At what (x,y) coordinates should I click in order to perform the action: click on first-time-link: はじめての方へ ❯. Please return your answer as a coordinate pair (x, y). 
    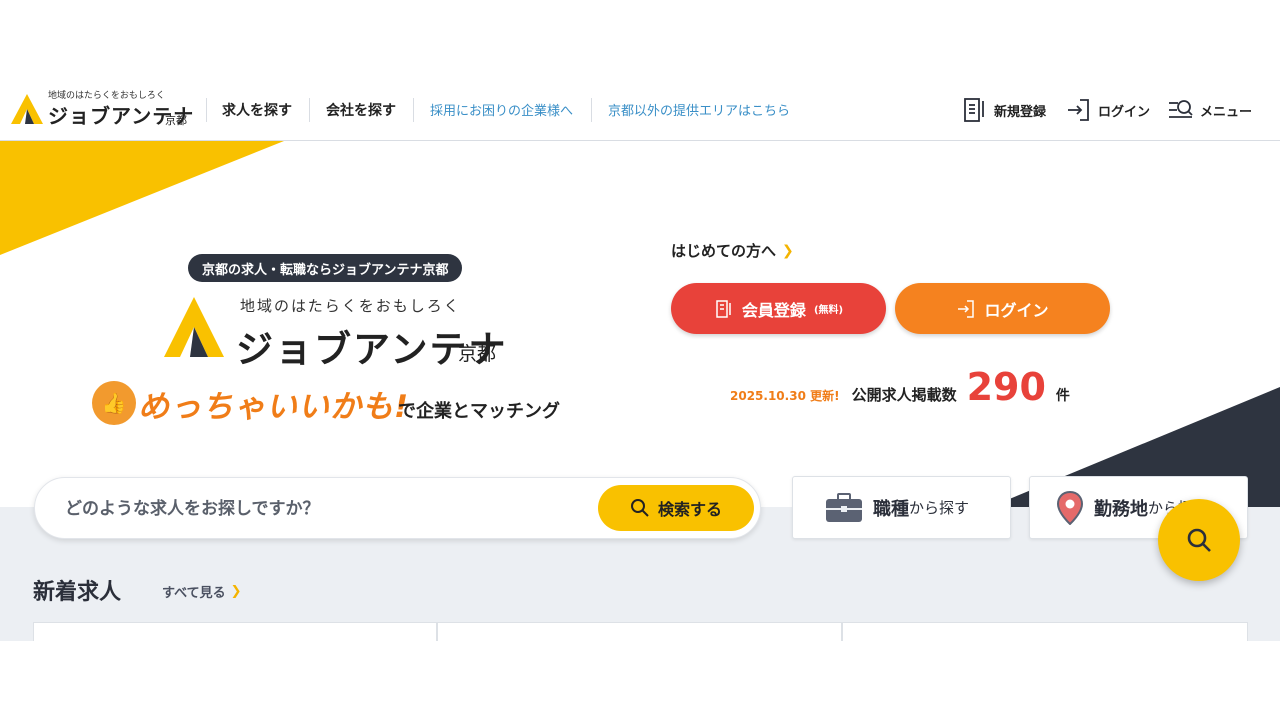
    Looking at the image, I should click on (732, 250).